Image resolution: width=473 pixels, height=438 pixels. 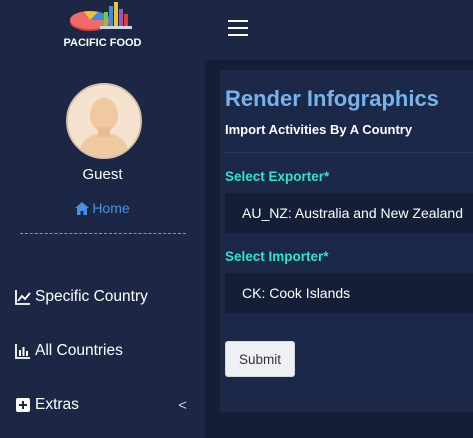 What do you see at coordinates (91, 296) in the screenshot?
I see `sidebar-item-label: Specific Country` at bounding box center [91, 296].